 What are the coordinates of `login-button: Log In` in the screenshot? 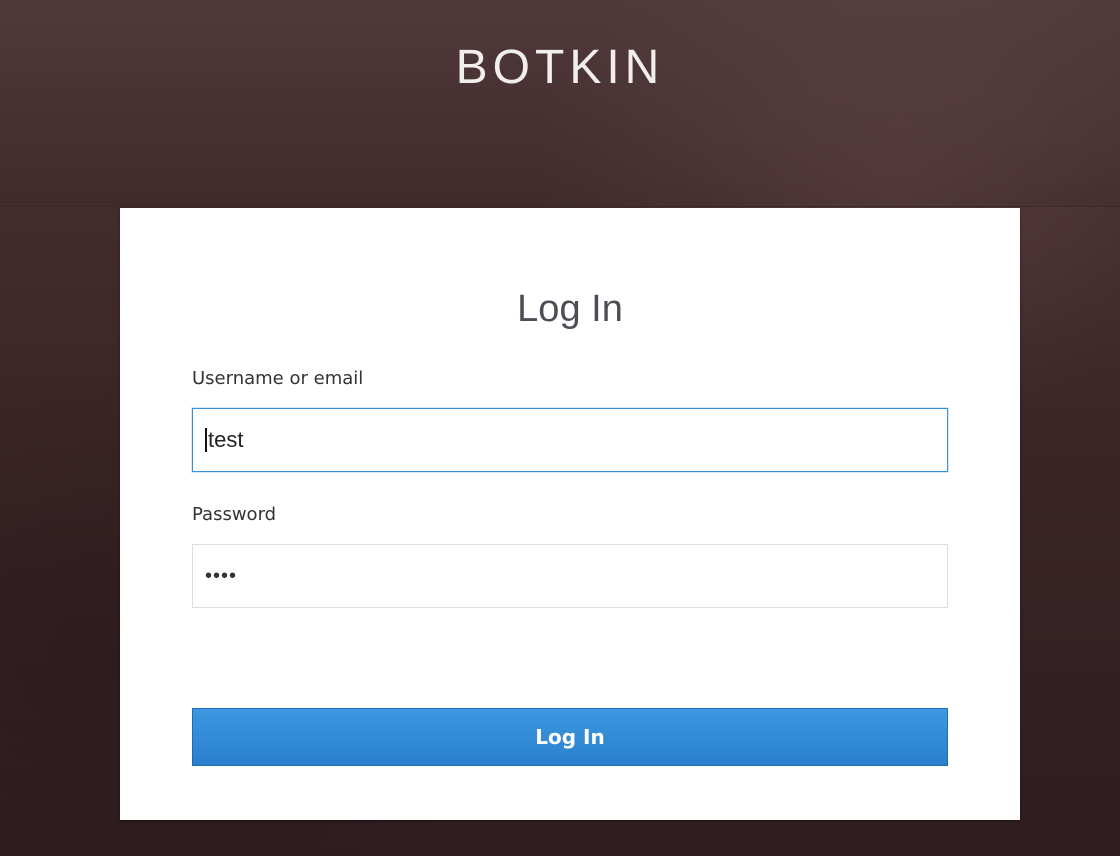 It's located at (570, 737).